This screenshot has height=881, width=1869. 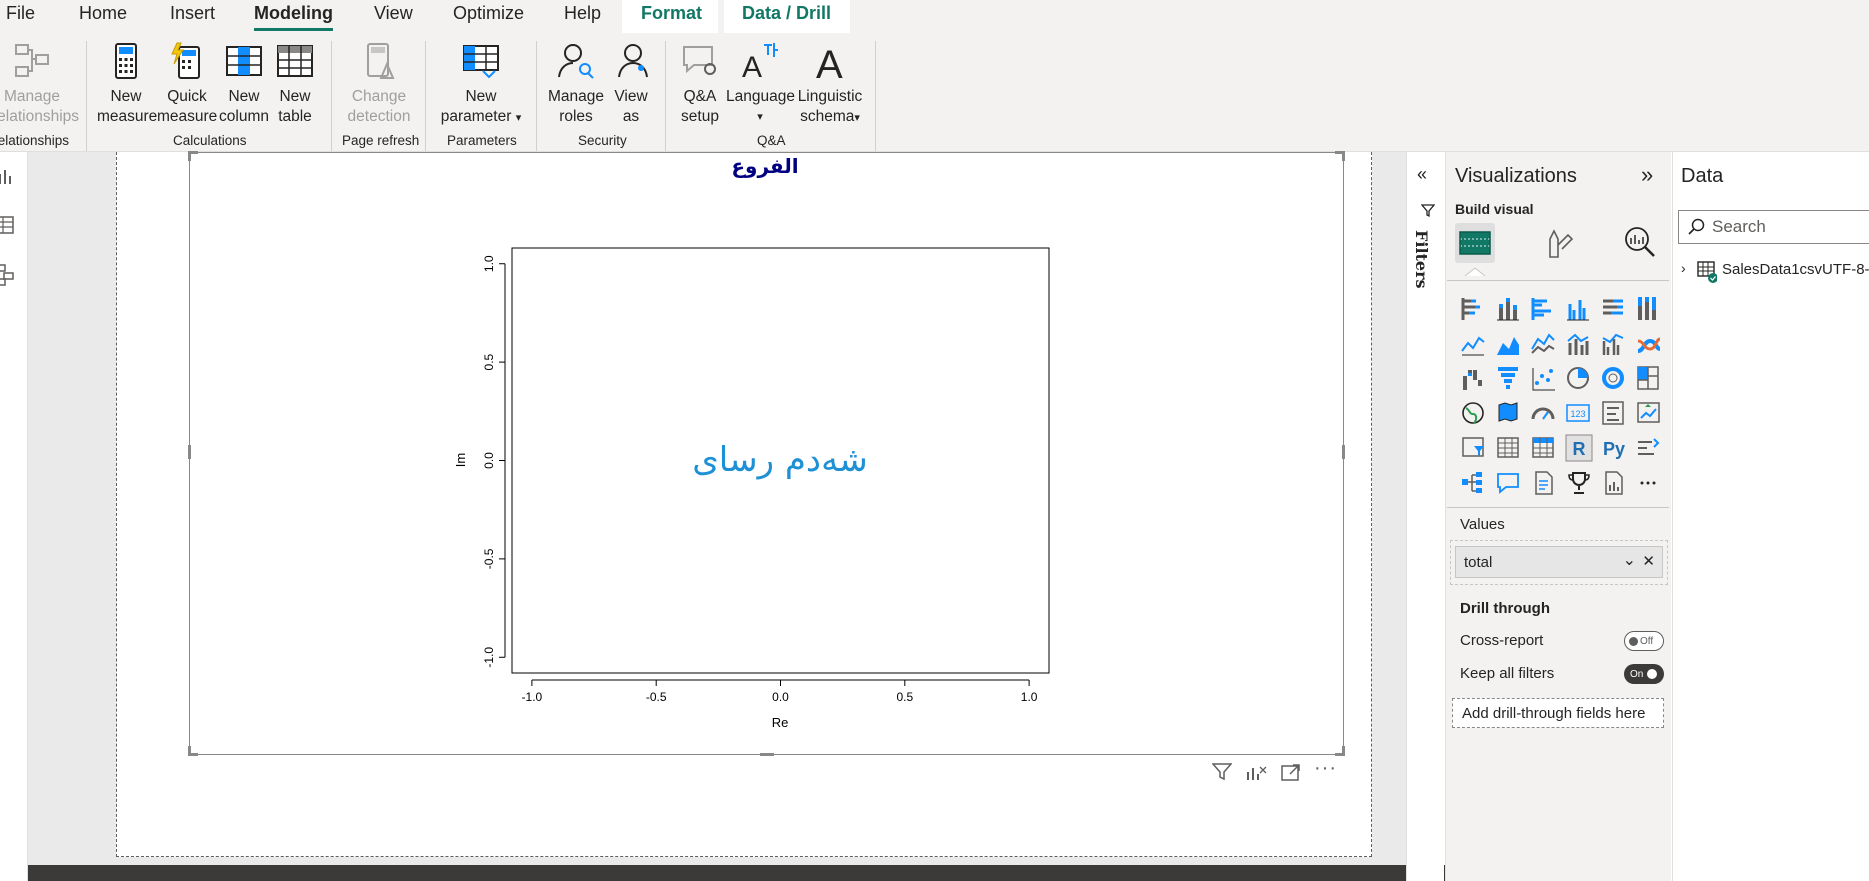 I want to click on stacked-bar-icon, so click(x=1473, y=307).